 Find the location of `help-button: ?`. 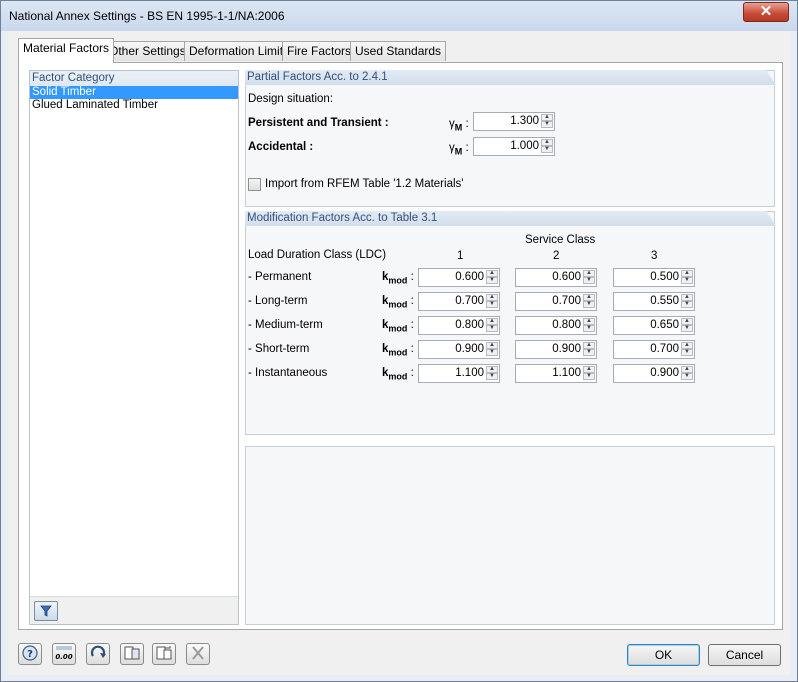

help-button: ? is located at coordinates (30, 654).